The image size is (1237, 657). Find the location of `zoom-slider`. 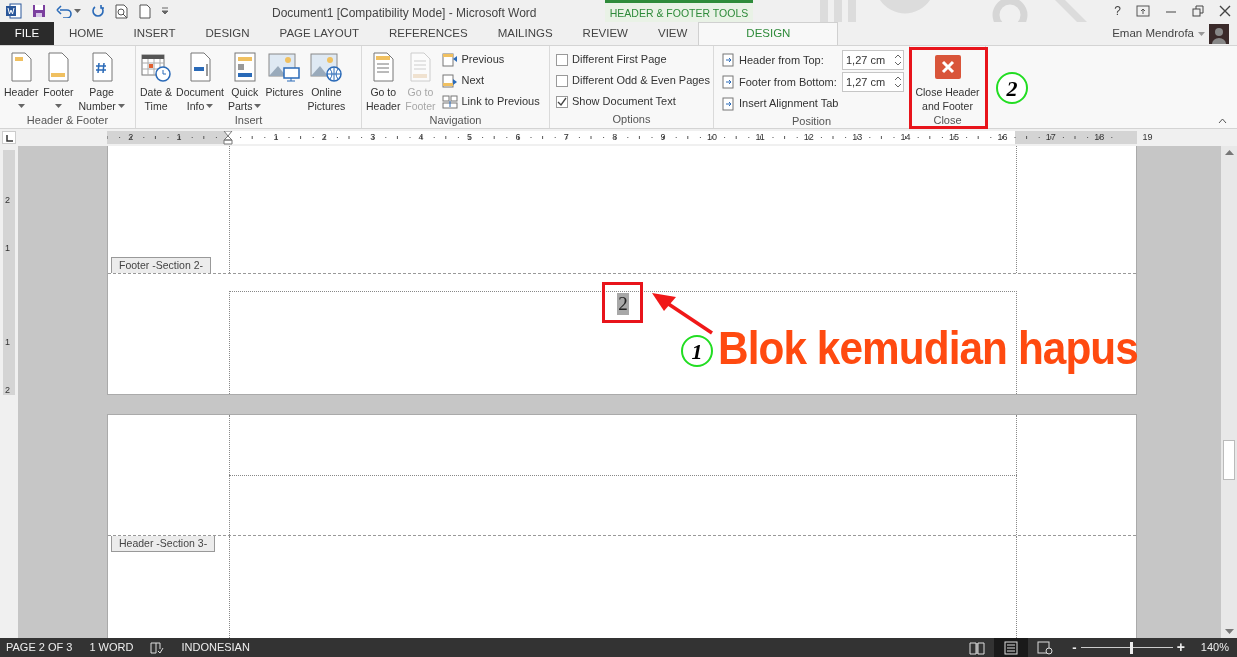

zoom-slider is located at coordinates (1126, 647).